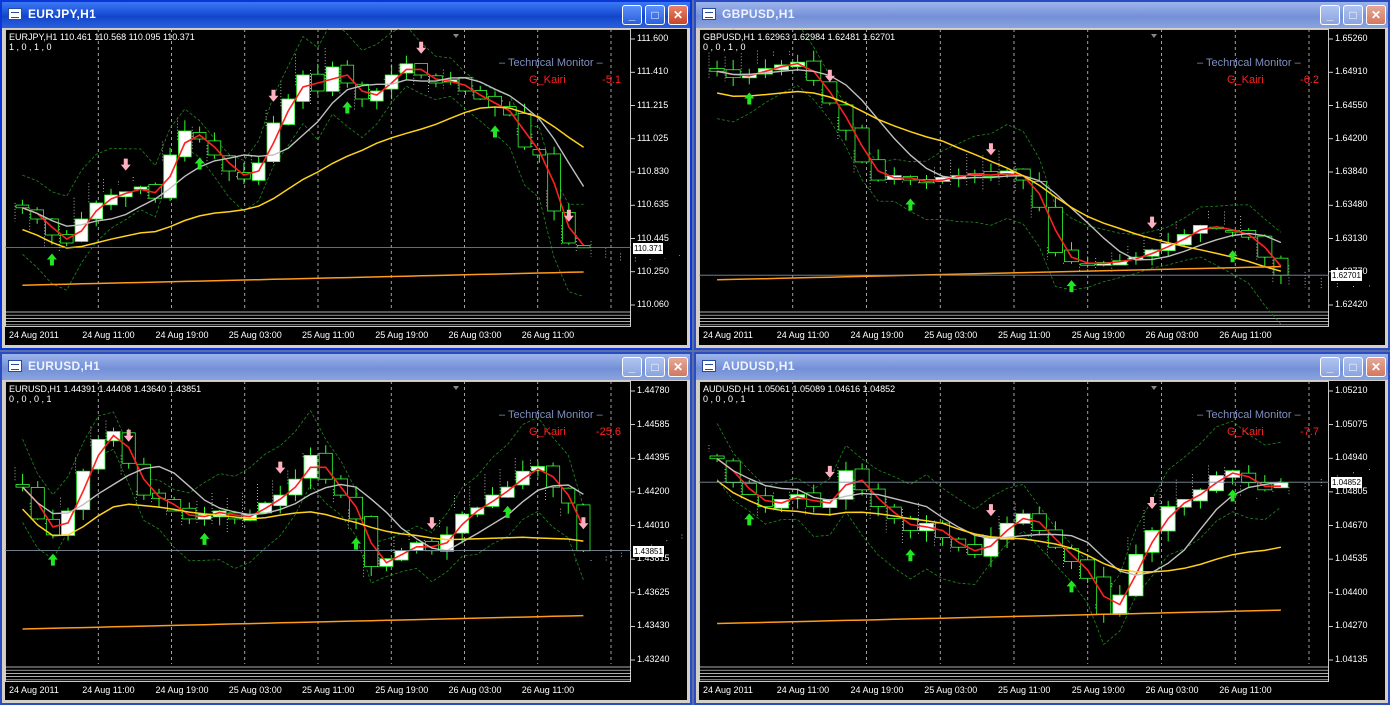  I want to click on price-axis-label: 110.445, so click(653, 237).